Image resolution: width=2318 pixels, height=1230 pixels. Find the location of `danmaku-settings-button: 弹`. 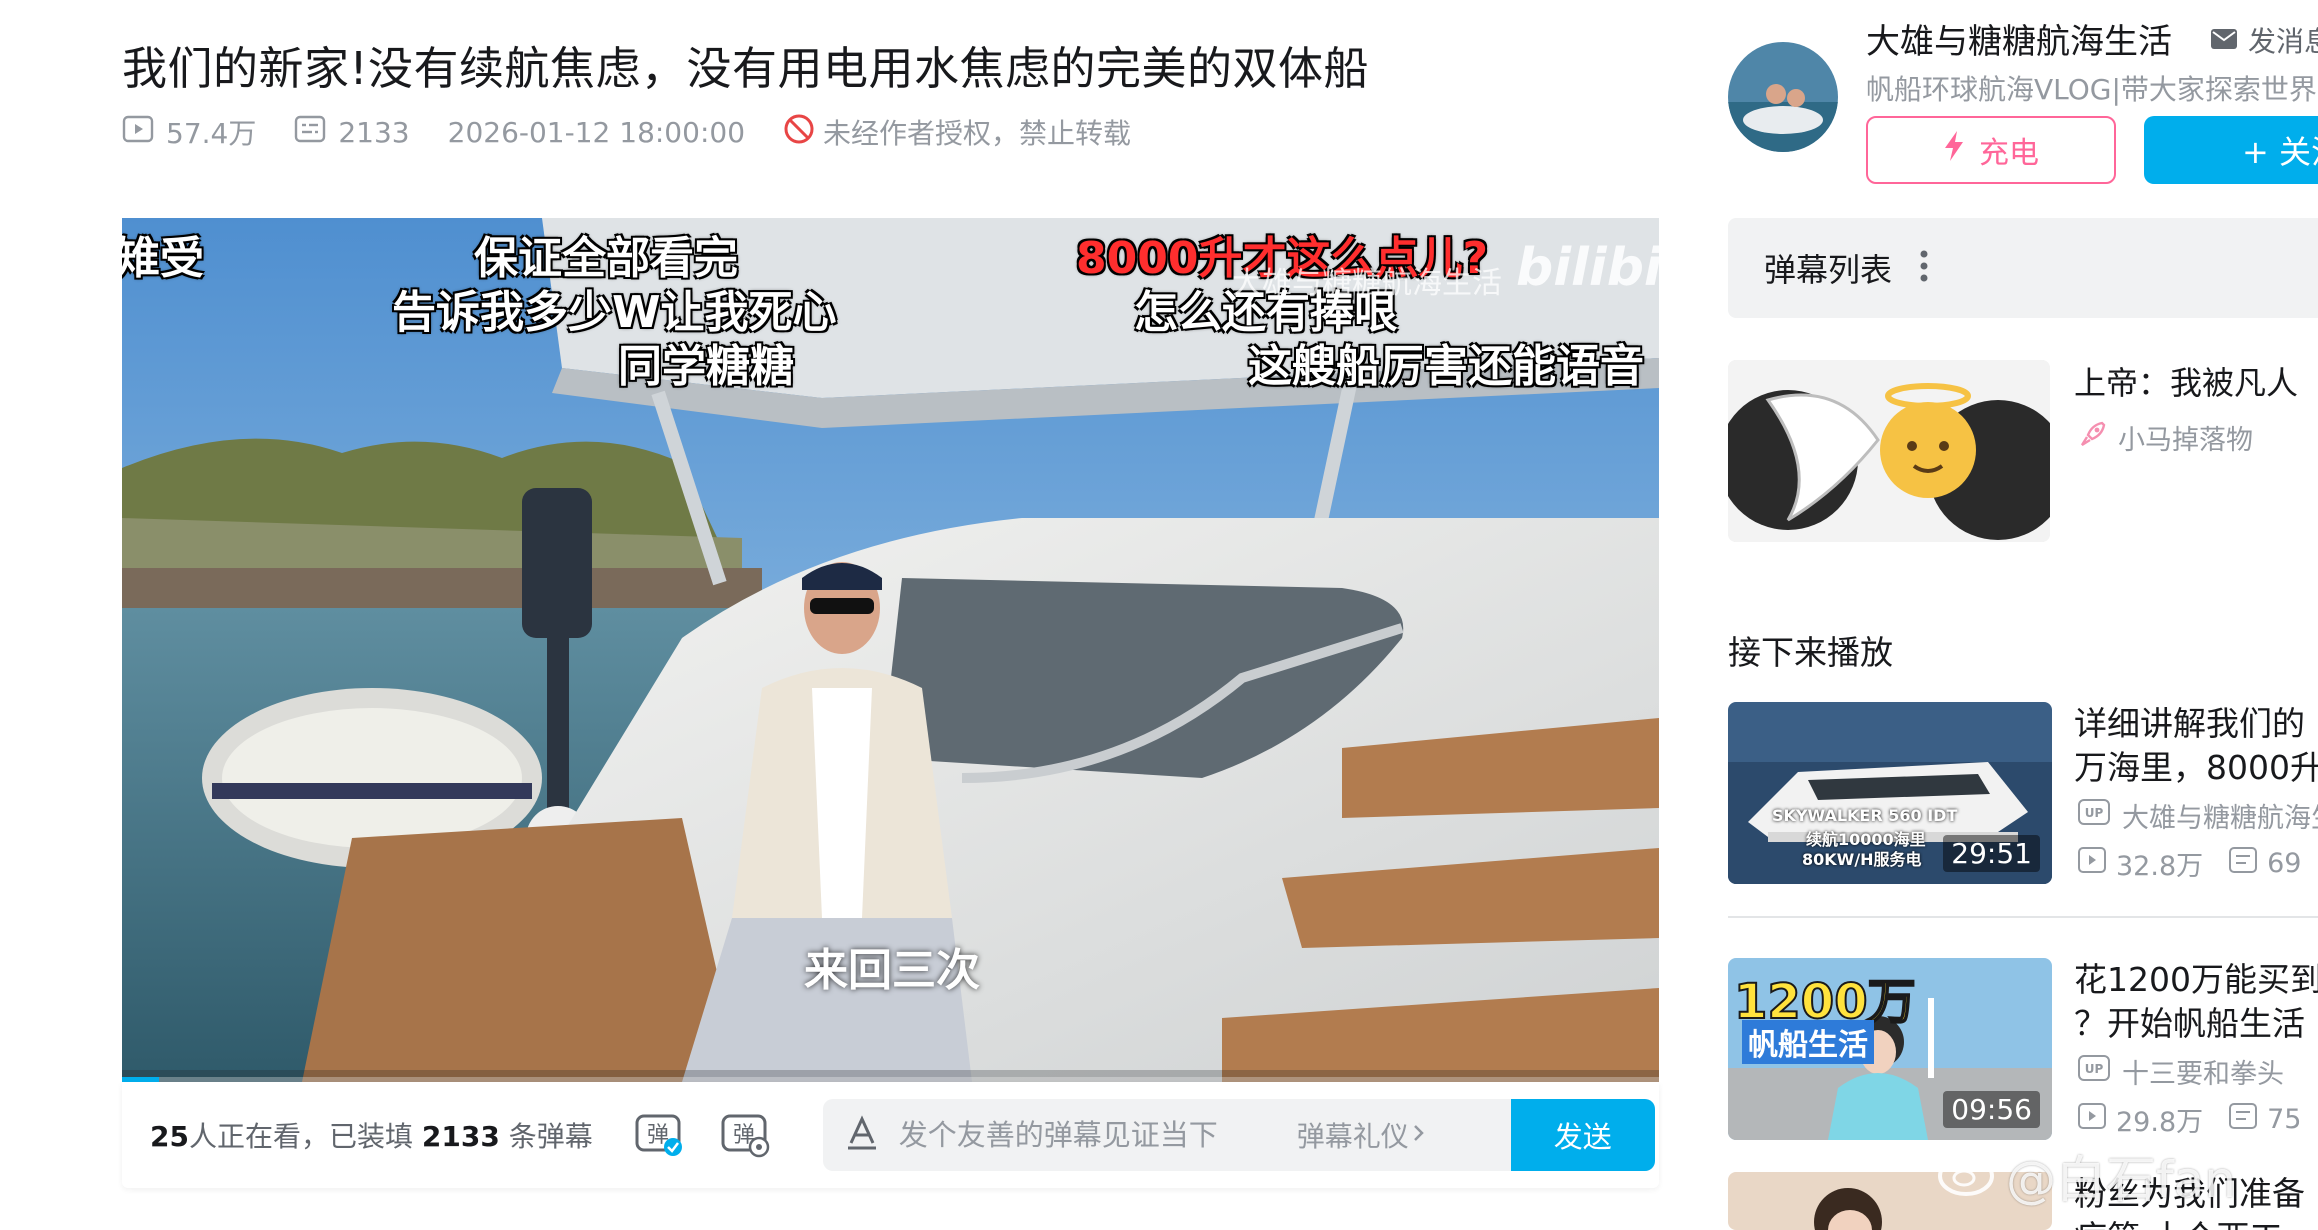

danmaku-settings-button: 弹 is located at coordinates (745, 1135).